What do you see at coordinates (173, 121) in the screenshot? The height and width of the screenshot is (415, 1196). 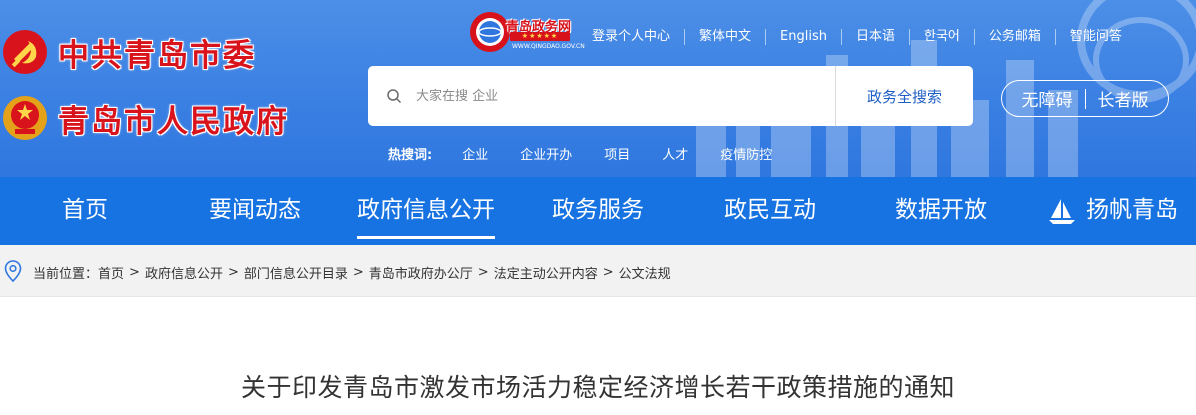 I see `government-brand-text: 青岛市人民政府` at bounding box center [173, 121].